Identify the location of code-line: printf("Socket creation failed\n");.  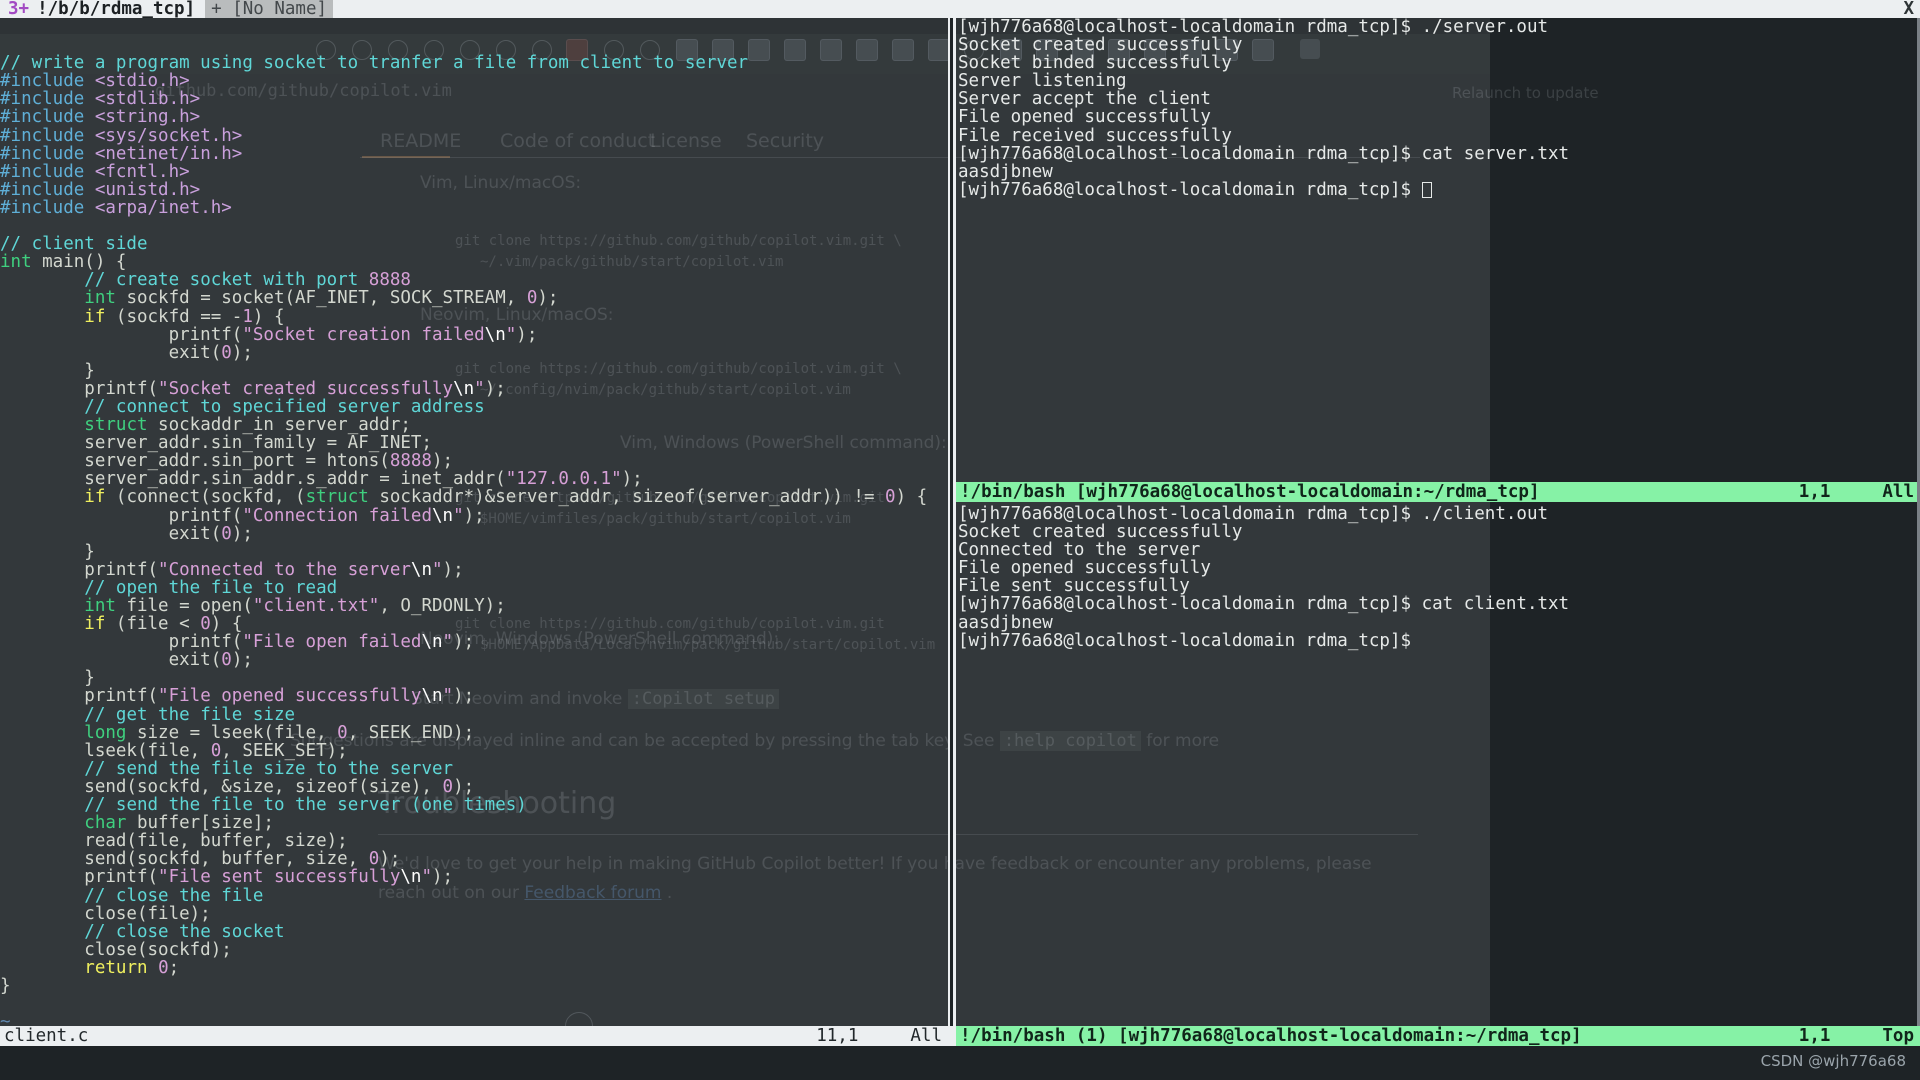
(474, 335).